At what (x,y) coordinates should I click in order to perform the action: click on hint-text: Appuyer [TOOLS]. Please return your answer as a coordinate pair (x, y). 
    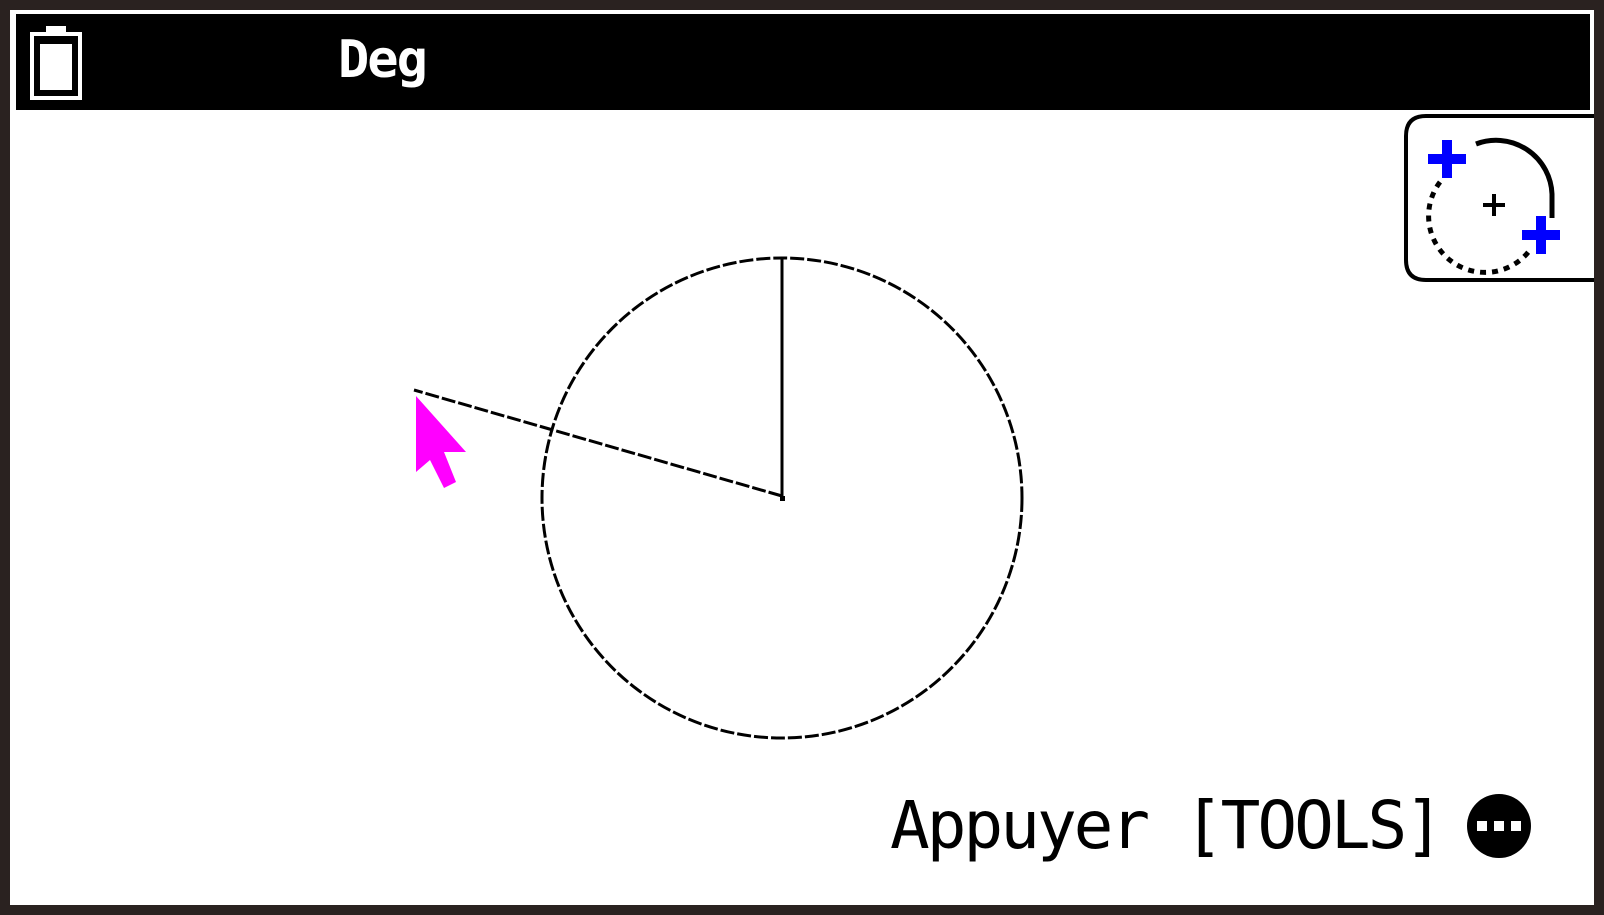
    Looking at the image, I should click on (1167, 825).